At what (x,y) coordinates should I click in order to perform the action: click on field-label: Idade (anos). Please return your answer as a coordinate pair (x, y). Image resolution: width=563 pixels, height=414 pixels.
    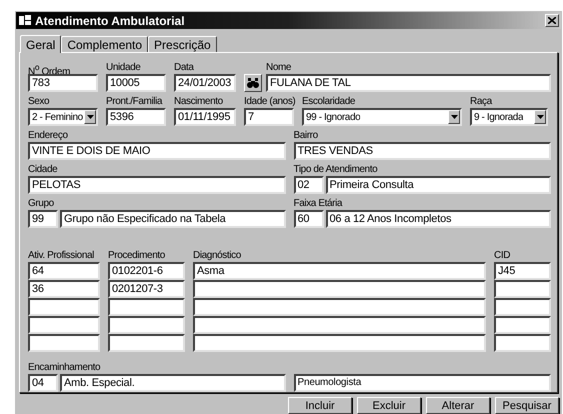
    Looking at the image, I should click on (269, 101).